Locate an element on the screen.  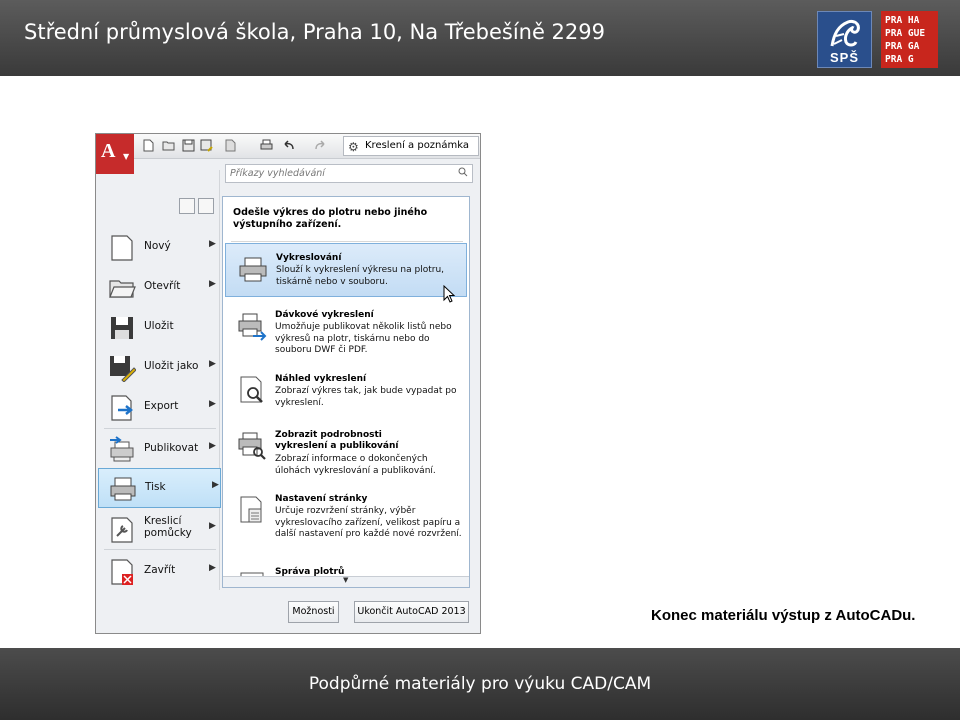
scroll-down-bar: ▼ is located at coordinates (346, 581).